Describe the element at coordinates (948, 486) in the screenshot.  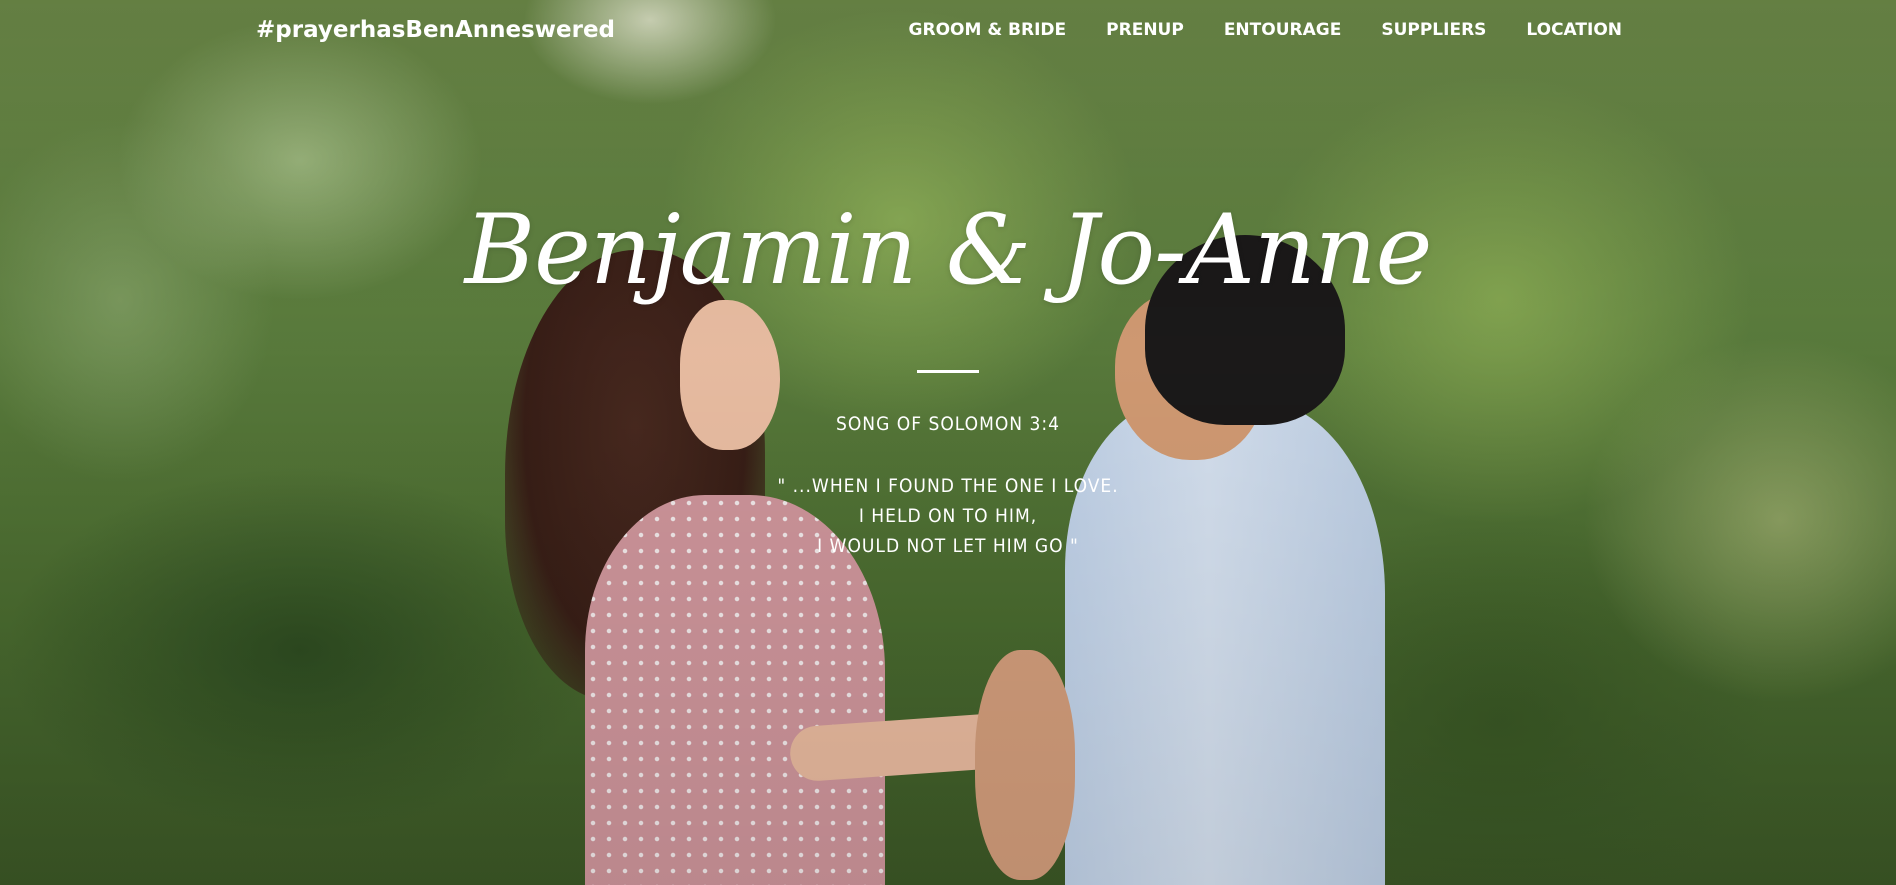
I see `verse-line: " ...WHEN I FOUND THE ONE I LOVE.` at that location.